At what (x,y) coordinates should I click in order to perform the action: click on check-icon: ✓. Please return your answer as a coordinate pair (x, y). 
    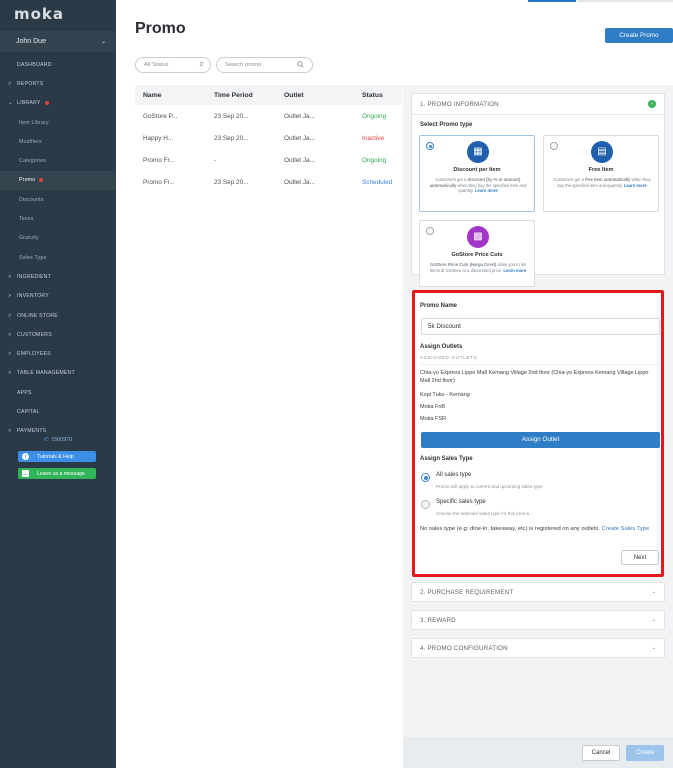
    Looking at the image, I should click on (652, 104).